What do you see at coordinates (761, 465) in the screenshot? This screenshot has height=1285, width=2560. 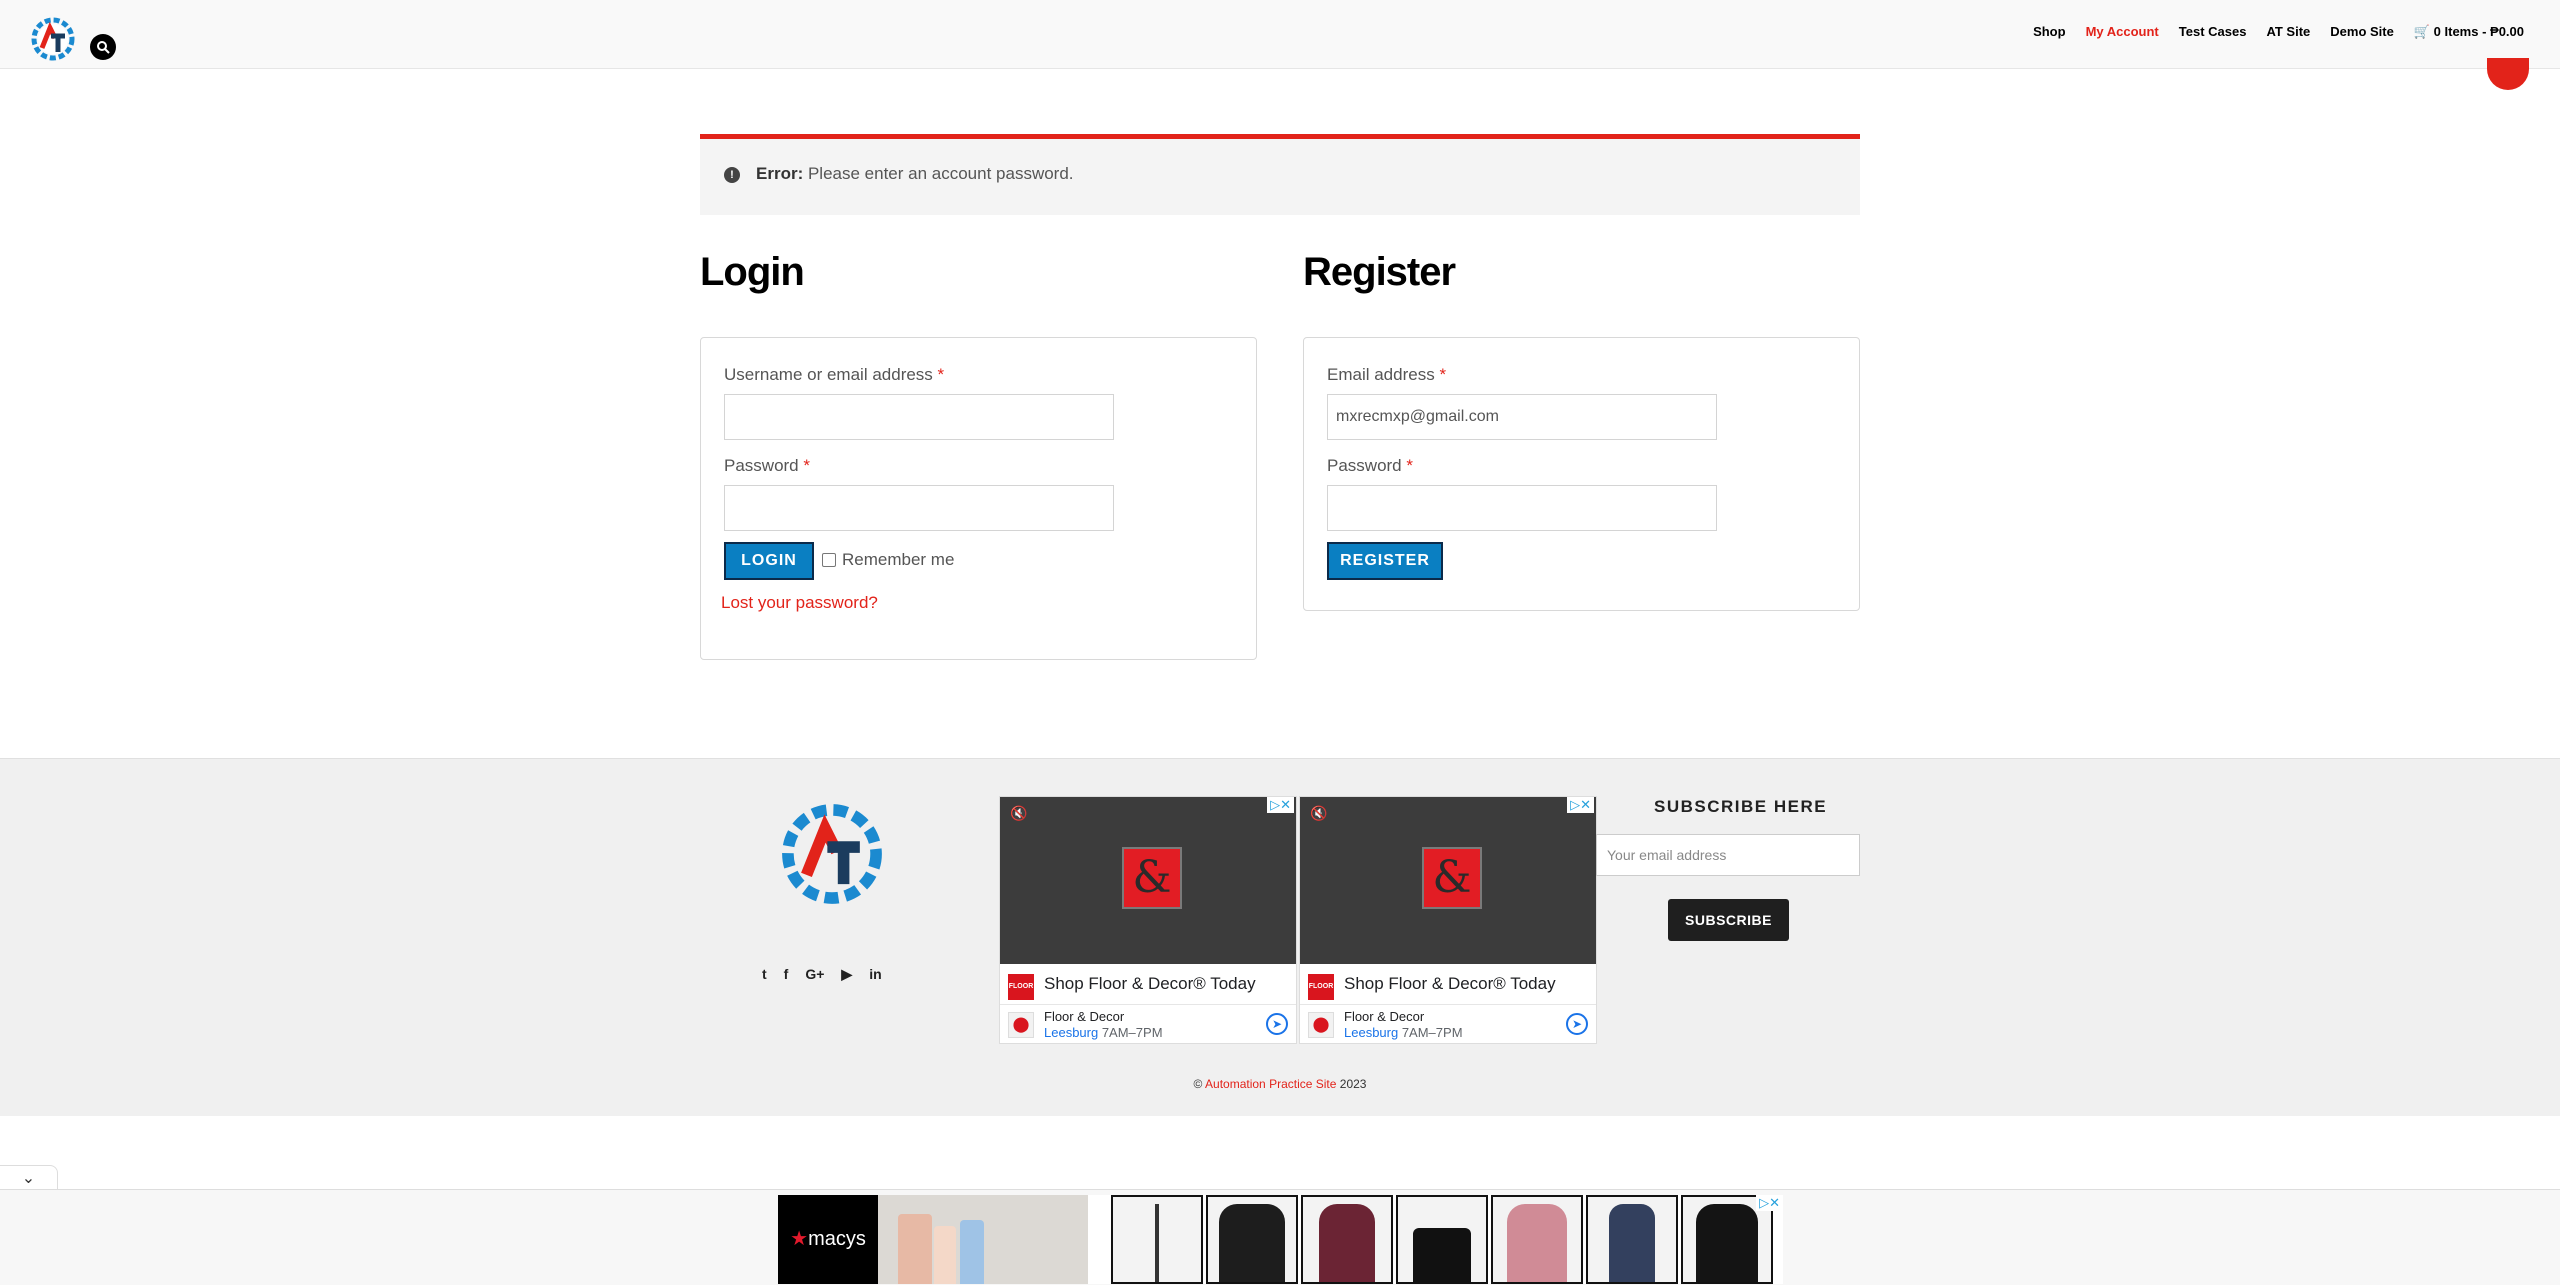 I see `login-password-label-text: Password` at bounding box center [761, 465].